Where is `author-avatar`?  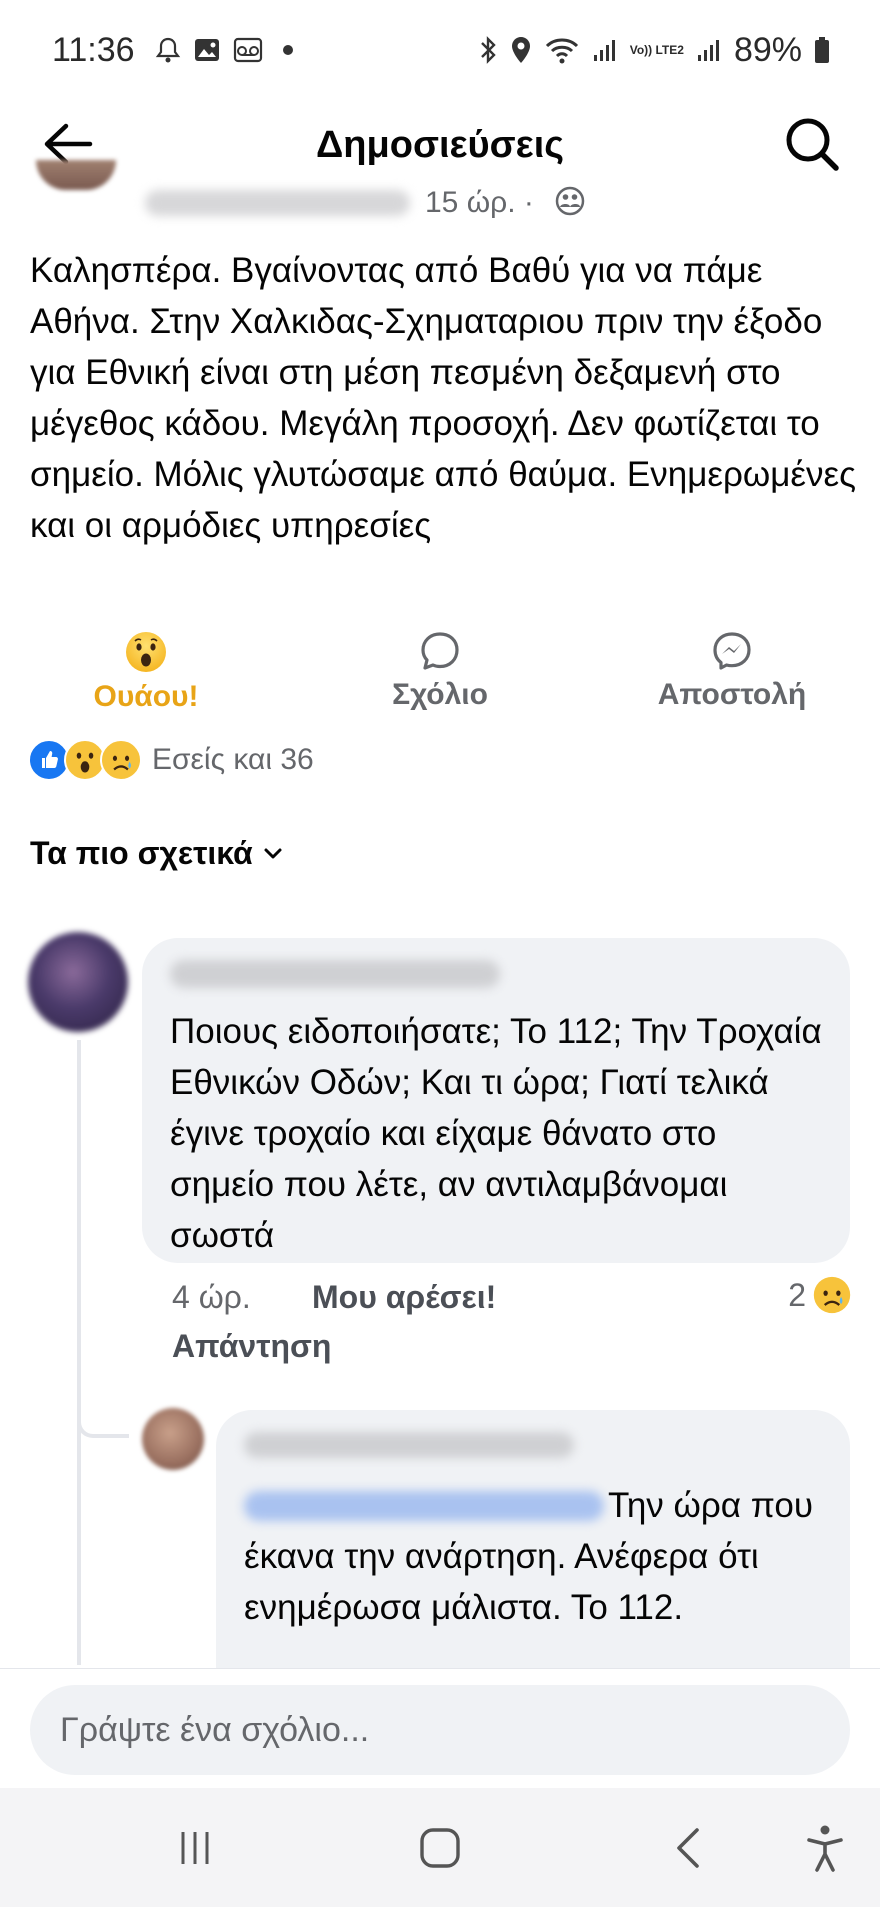
author-avatar is located at coordinates (76, 175).